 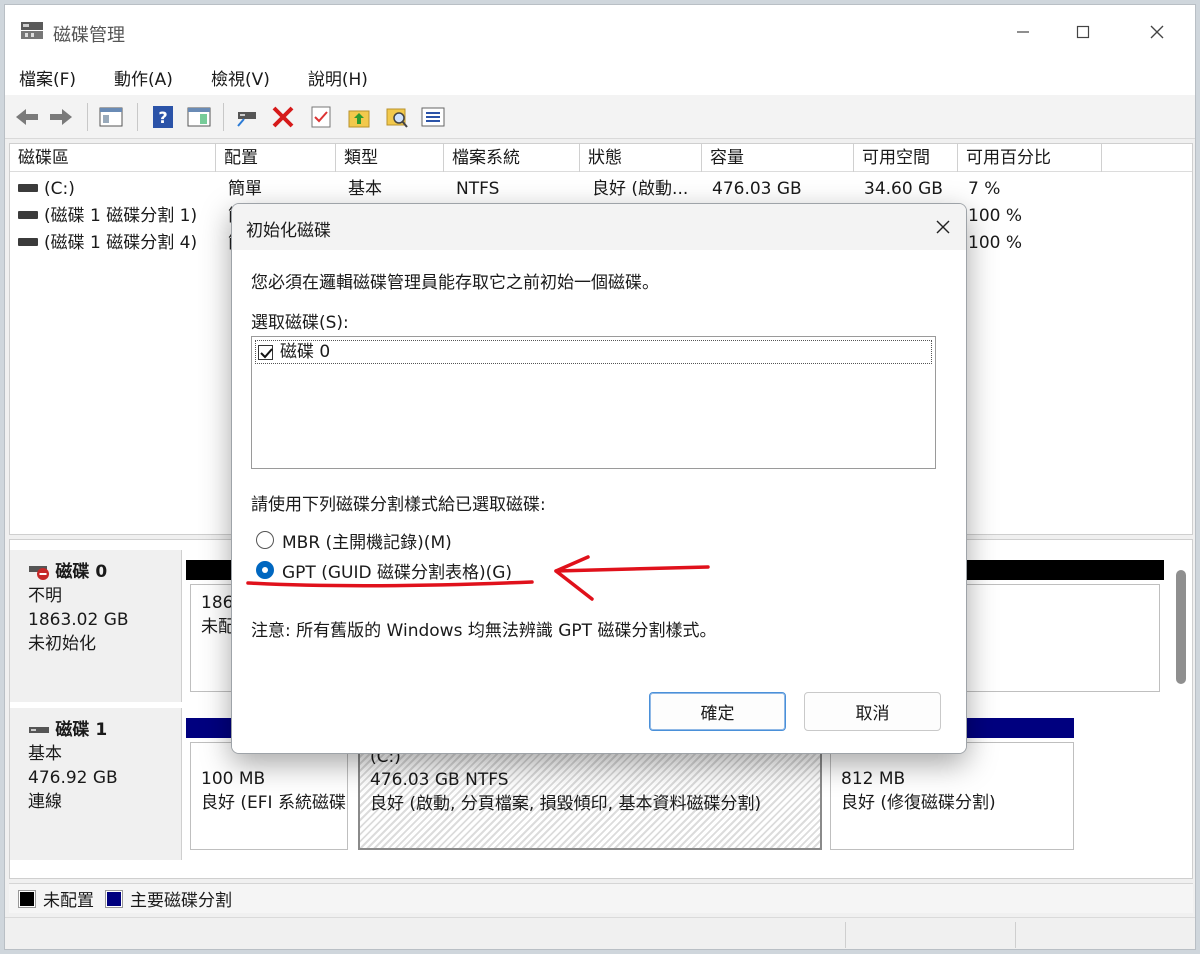 What do you see at coordinates (439, 780) in the screenshot?
I see `partition-size: 476.03 GB NTFS` at bounding box center [439, 780].